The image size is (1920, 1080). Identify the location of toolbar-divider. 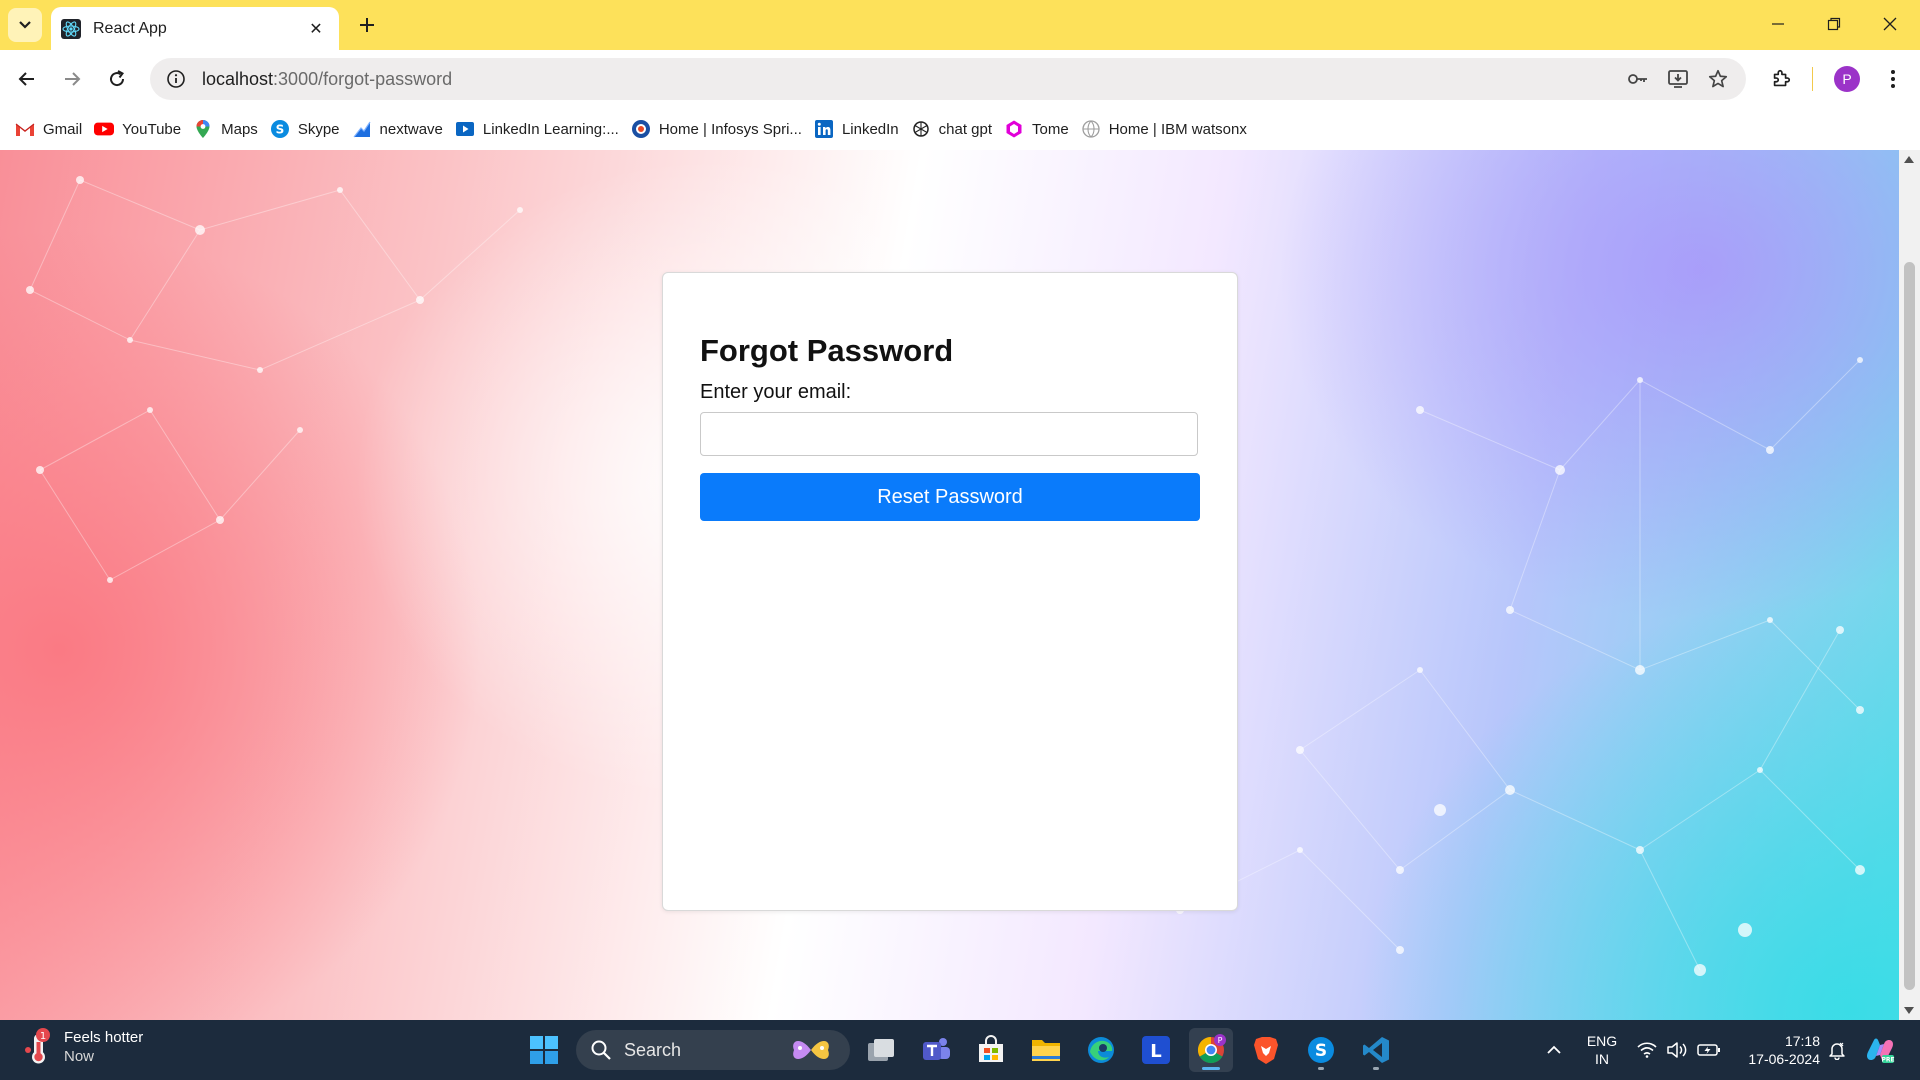
(1812, 79).